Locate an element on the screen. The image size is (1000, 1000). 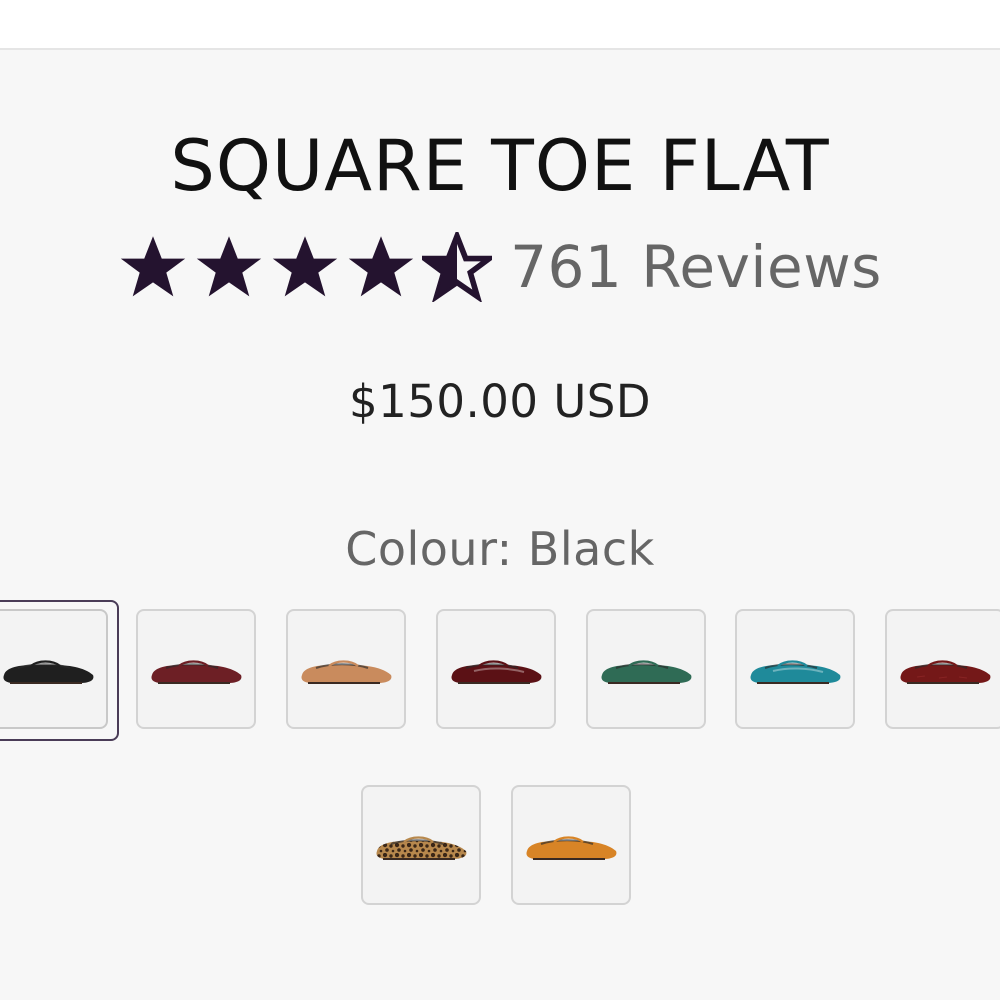
swatch-orange is located at coordinates (571, 845).